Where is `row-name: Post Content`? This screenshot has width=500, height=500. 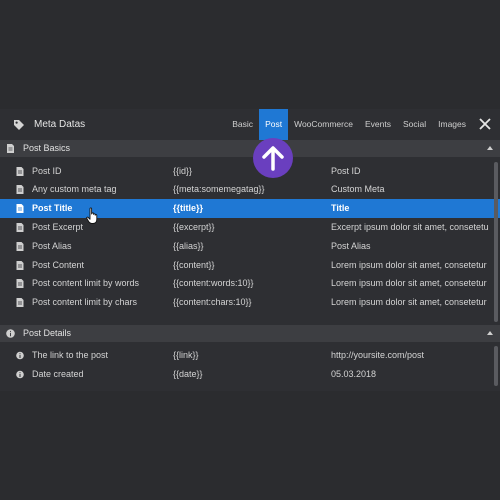
row-name: Post Content is located at coordinates (58, 265).